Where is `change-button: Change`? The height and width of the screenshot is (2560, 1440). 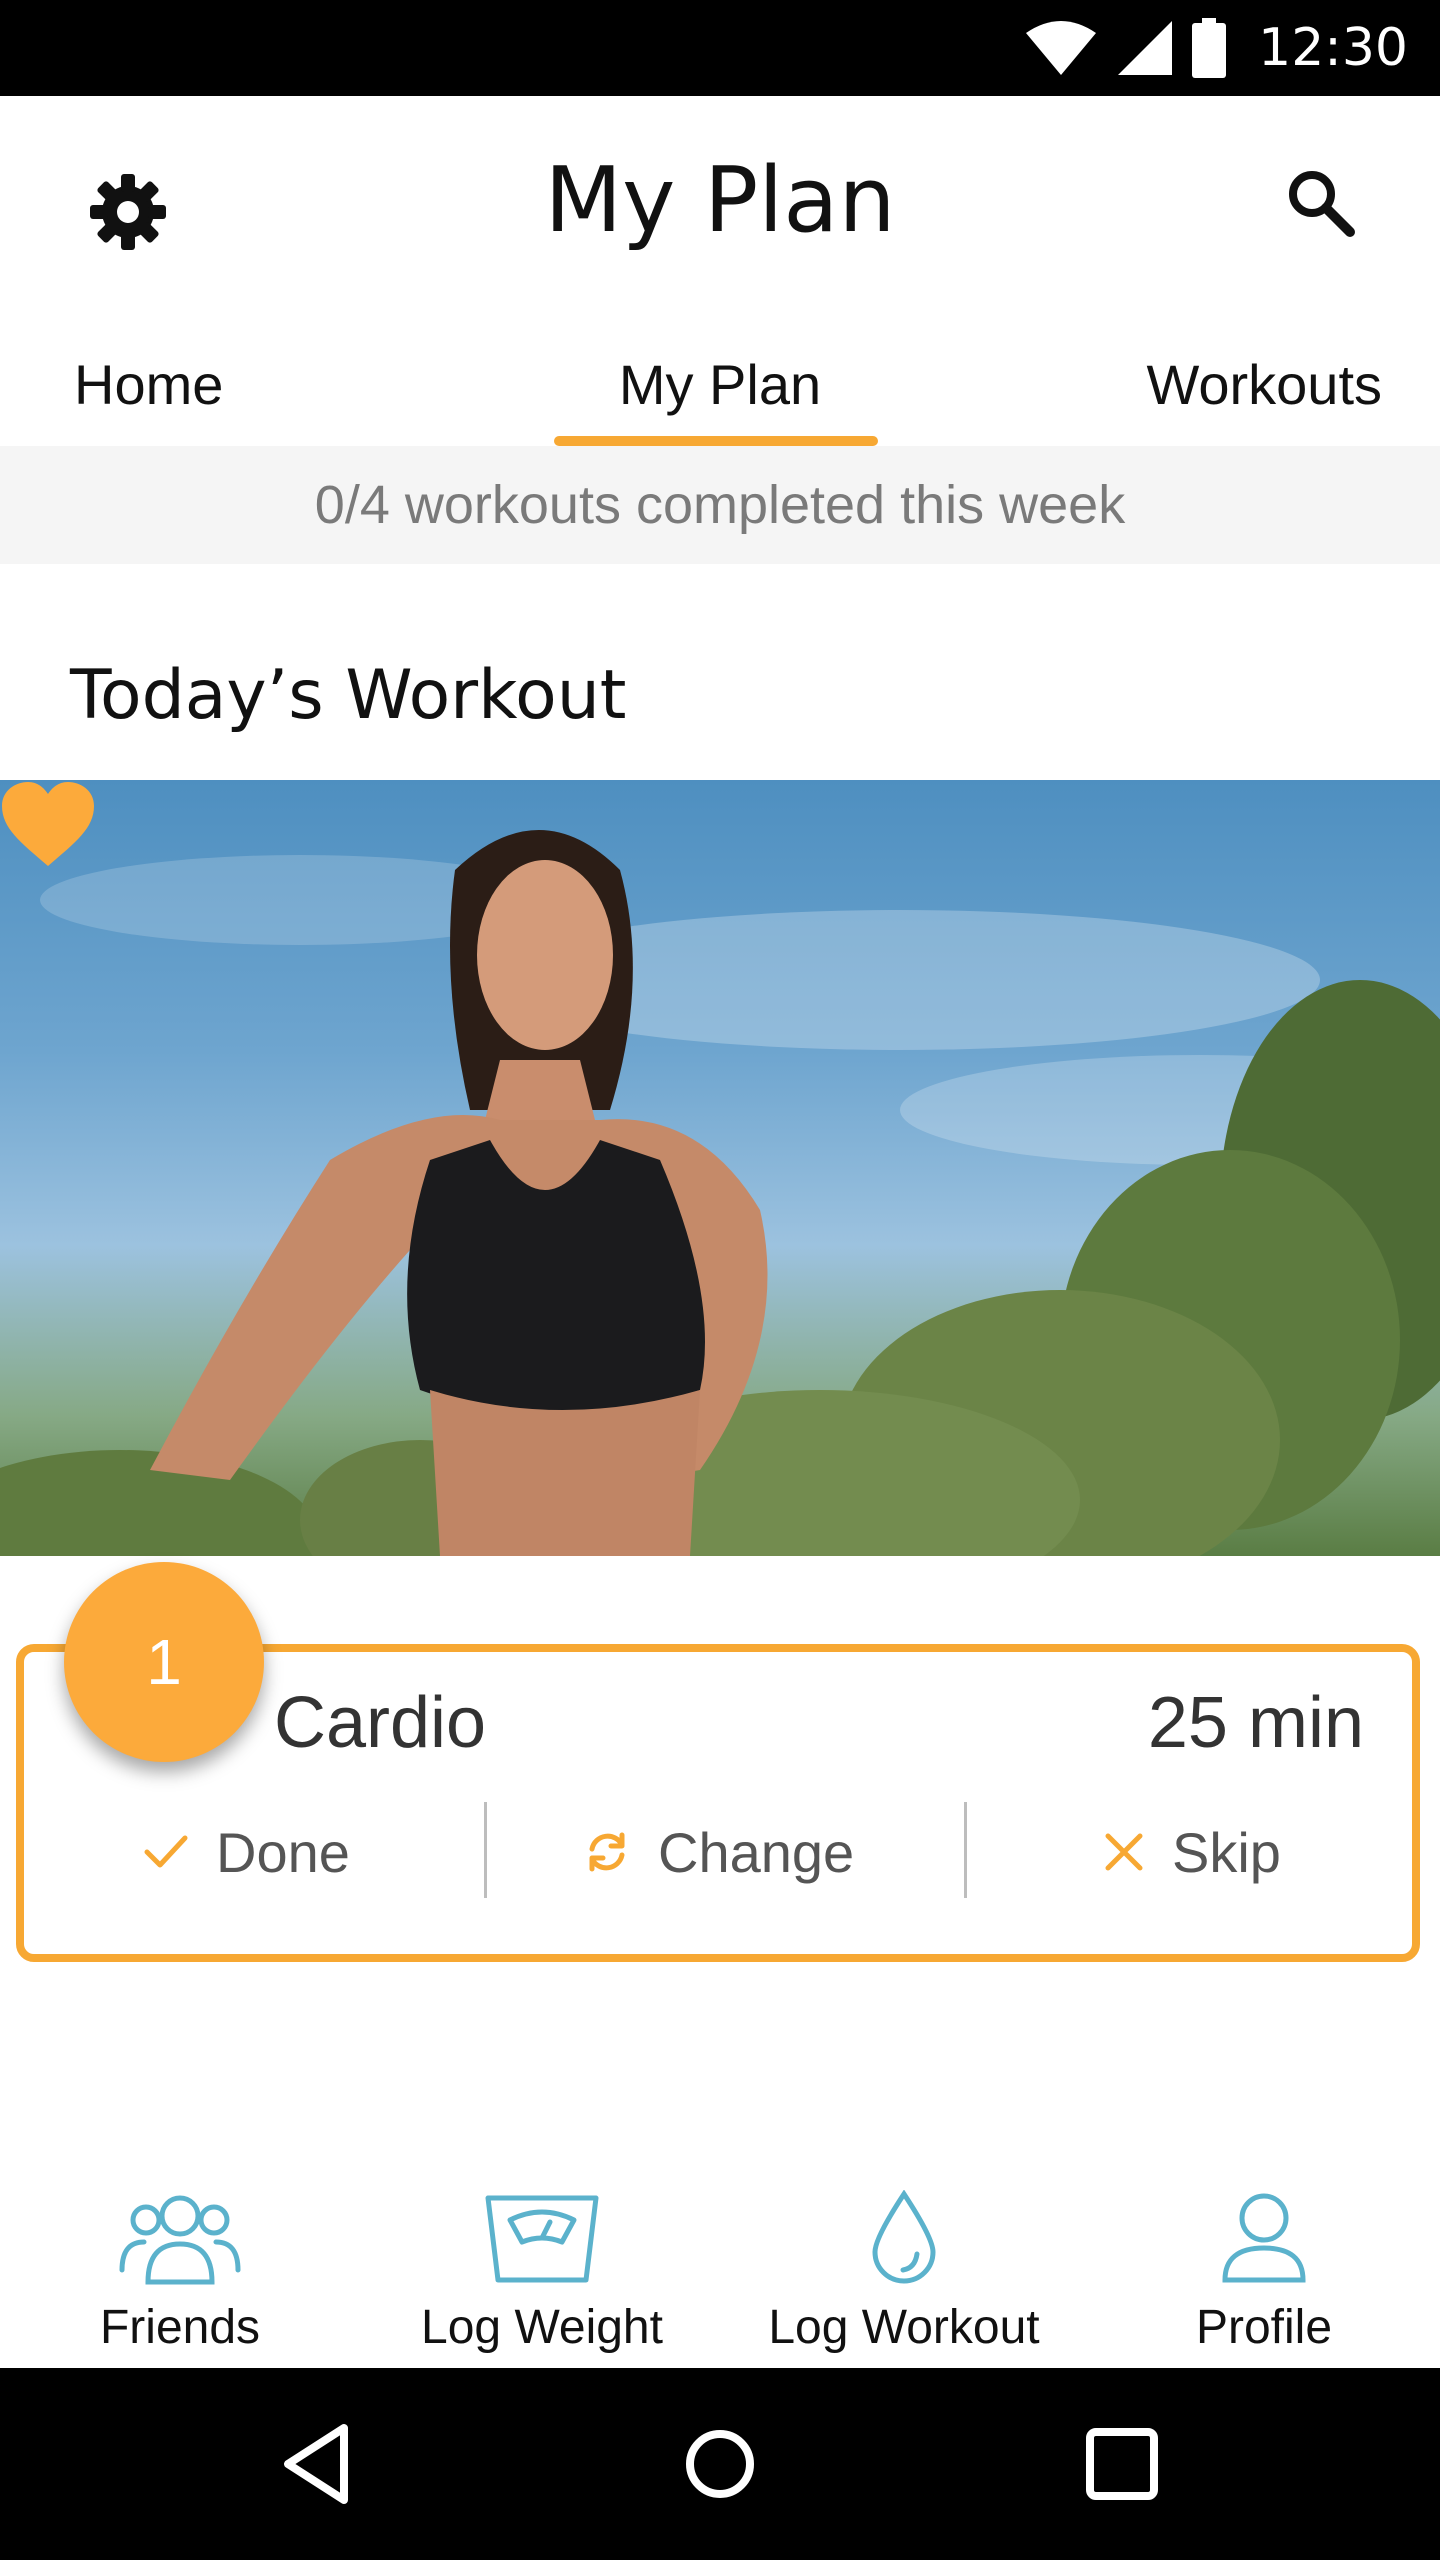
change-button: Change is located at coordinates (719, 1852).